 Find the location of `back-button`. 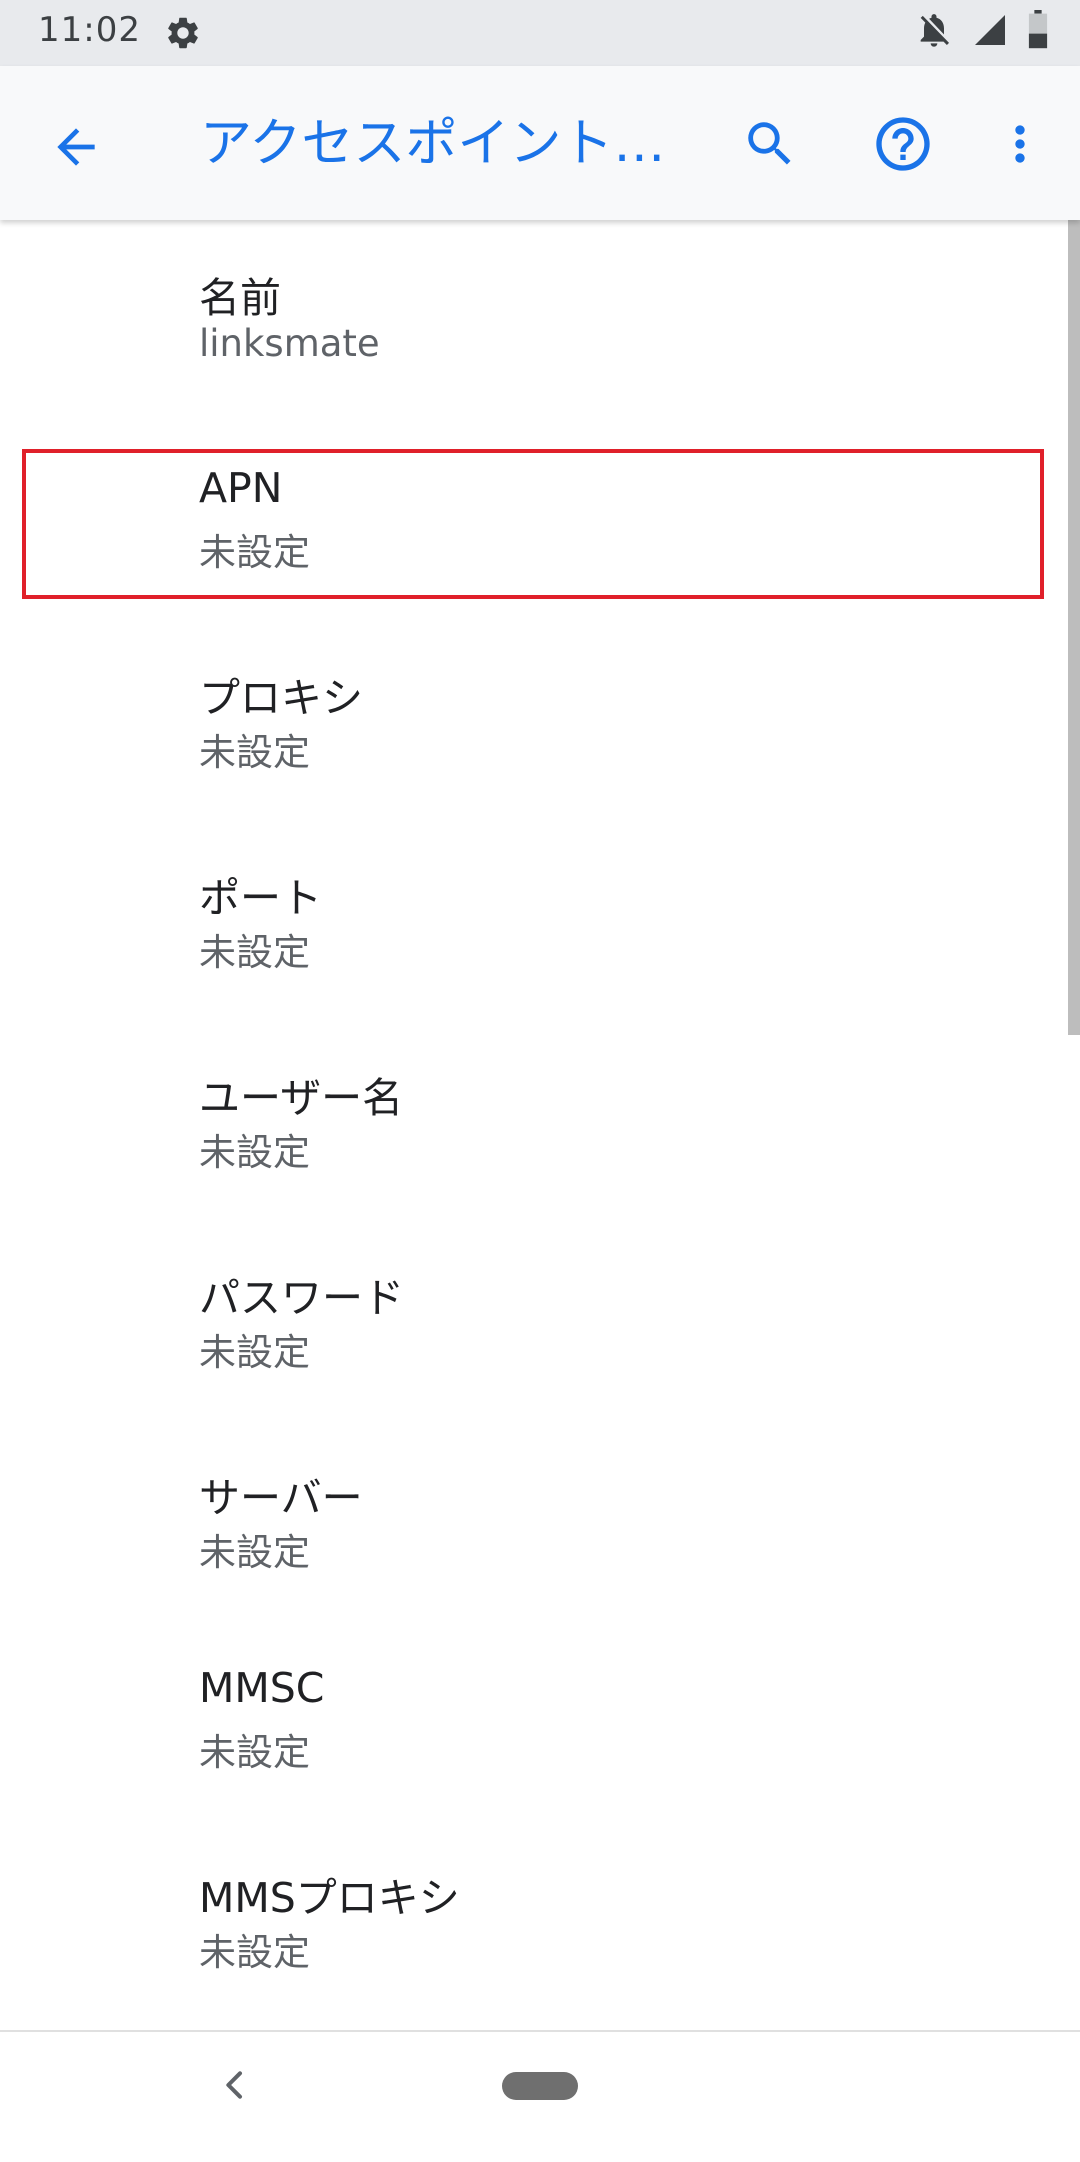

back-button is located at coordinates (76, 149).